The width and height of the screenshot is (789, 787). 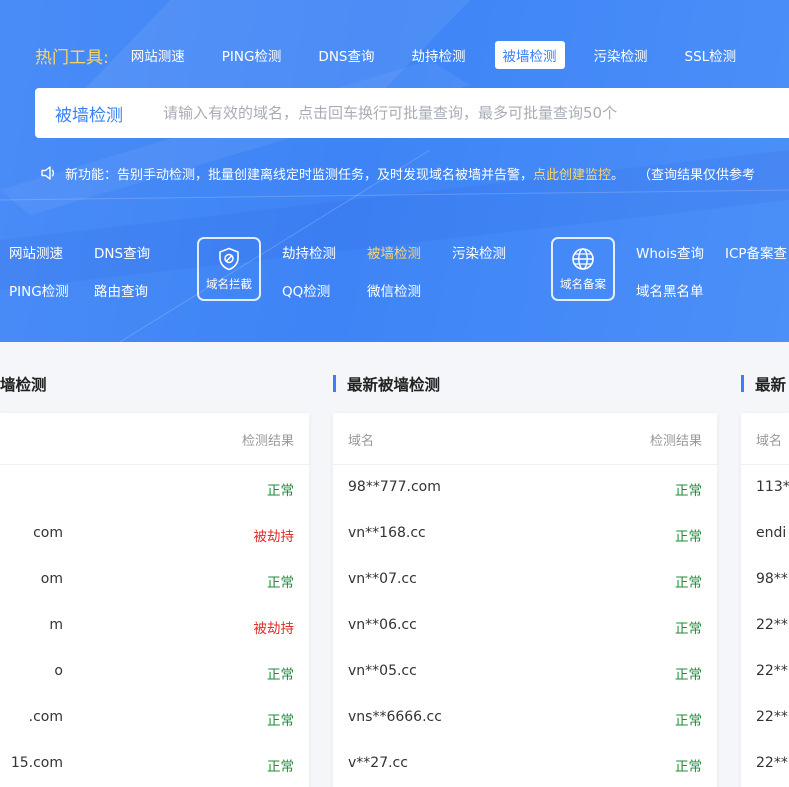 I want to click on cat-qq: QQ检测, so click(x=306, y=290).